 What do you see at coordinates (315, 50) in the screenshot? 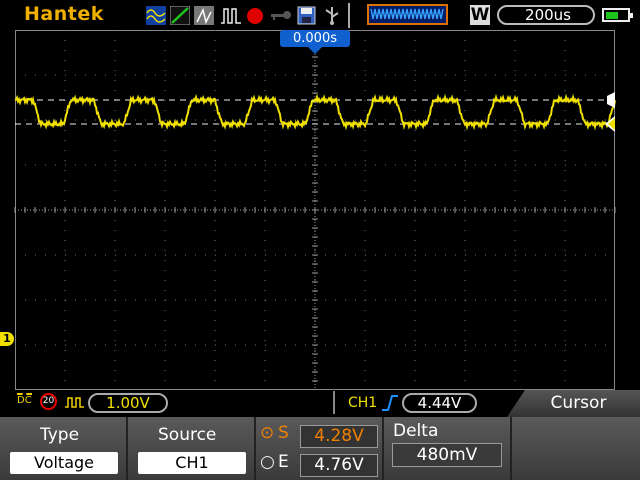
I see `trigger-position-arrow` at bounding box center [315, 50].